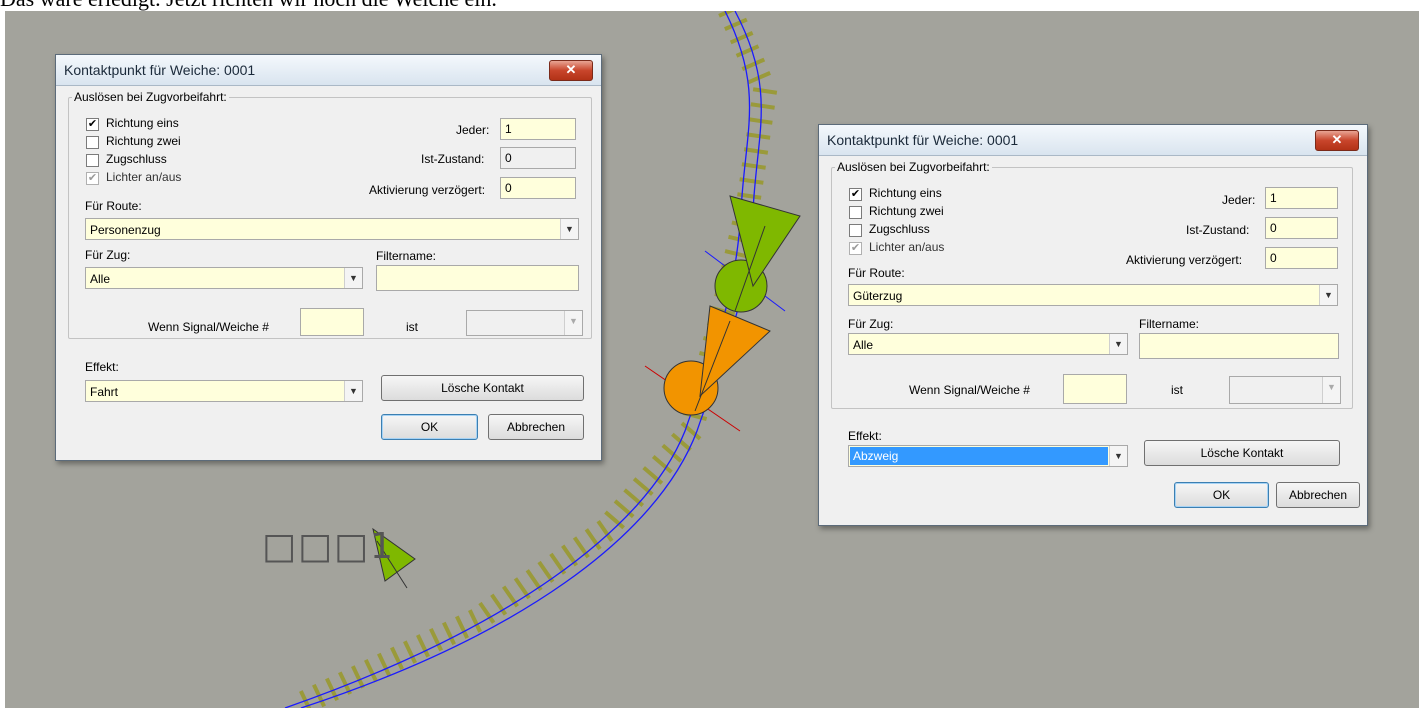 This screenshot has height=708, width=1419. What do you see at coordinates (878, 296) in the screenshot?
I see `route-value: Güterzug` at bounding box center [878, 296].